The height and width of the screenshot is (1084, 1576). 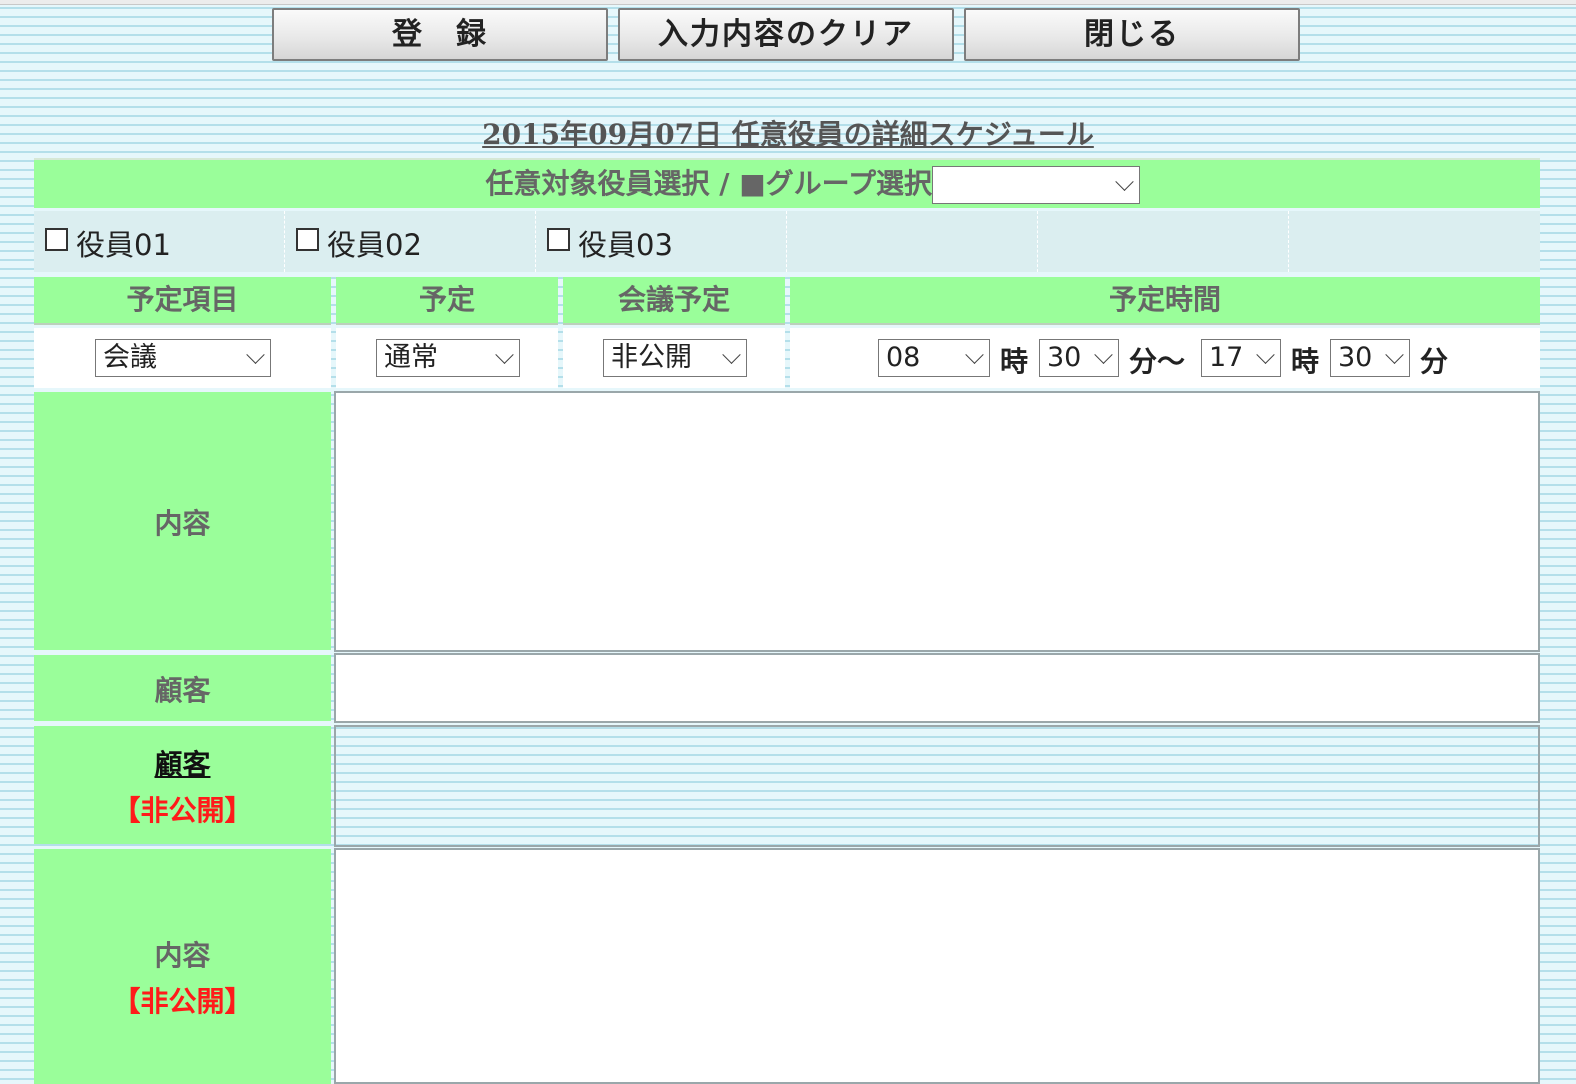 What do you see at coordinates (1157, 361) in the screenshot?
I see `minute-to-label: 分～` at bounding box center [1157, 361].